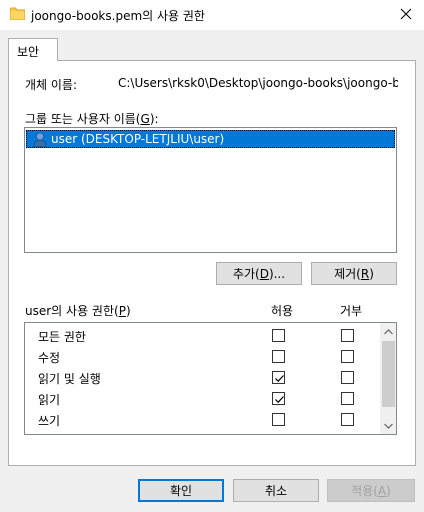 The height and width of the screenshot is (512, 424). I want to click on permission-name: 쓰기, so click(49, 421).